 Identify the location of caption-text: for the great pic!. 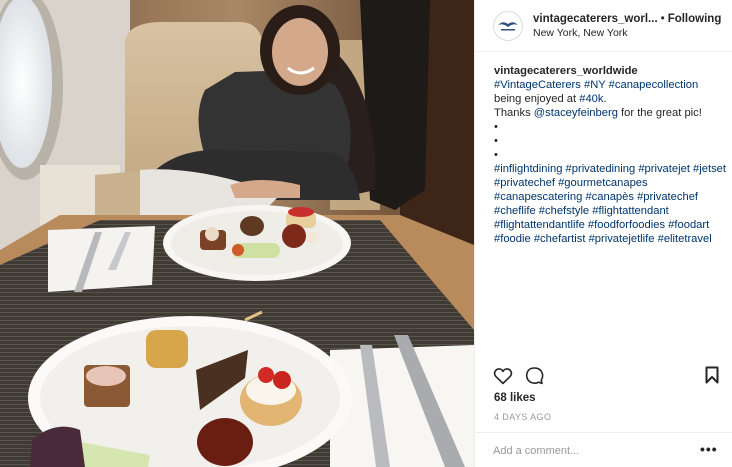
(661, 113).